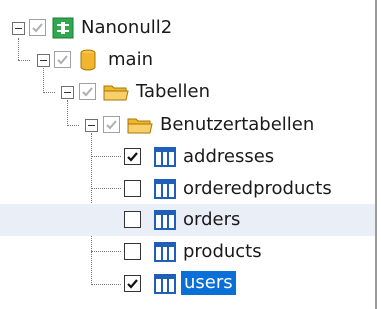 This screenshot has height=309, width=381. I want to click on node-label: main, so click(130, 59).